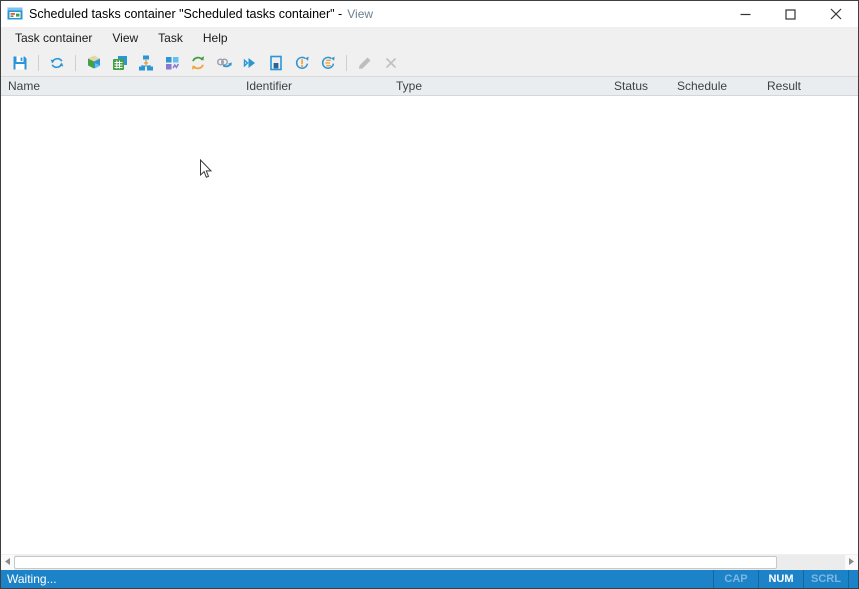 The image size is (859, 589). I want to click on links-button, so click(224, 63).